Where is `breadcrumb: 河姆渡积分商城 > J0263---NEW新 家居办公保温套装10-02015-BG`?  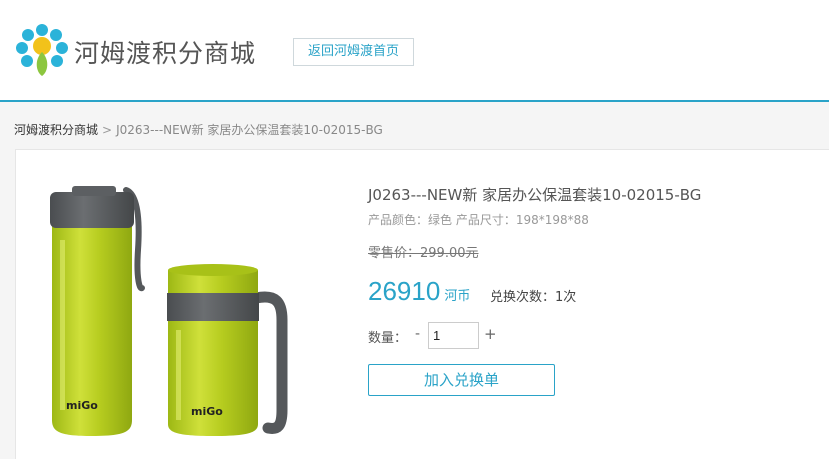 breadcrumb: 河姆渡积分商城 > J0263---NEW新 家居办公保温套装10-02015-BG is located at coordinates (198, 129).